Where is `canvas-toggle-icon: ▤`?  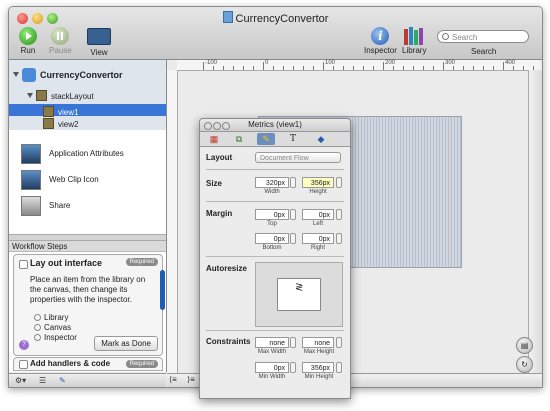
canvas-toggle-icon: ▤ is located at coordinates (524, 345).